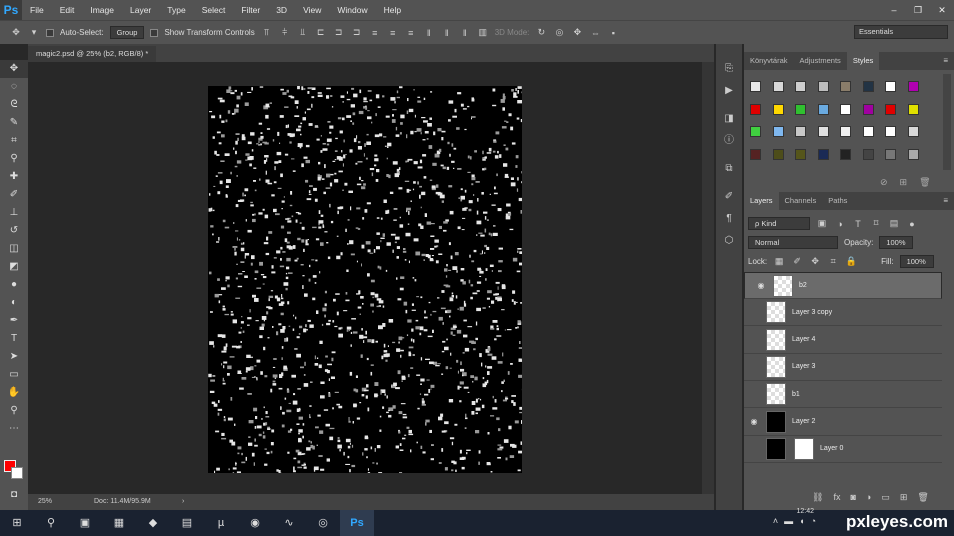 Image resolution: width=954 pixels, height=536 pixels. What do you see at coordinates (14, 321) in the screenshot?
I see `pen-tool-icon: ✒` at bounding box center [14, 321].